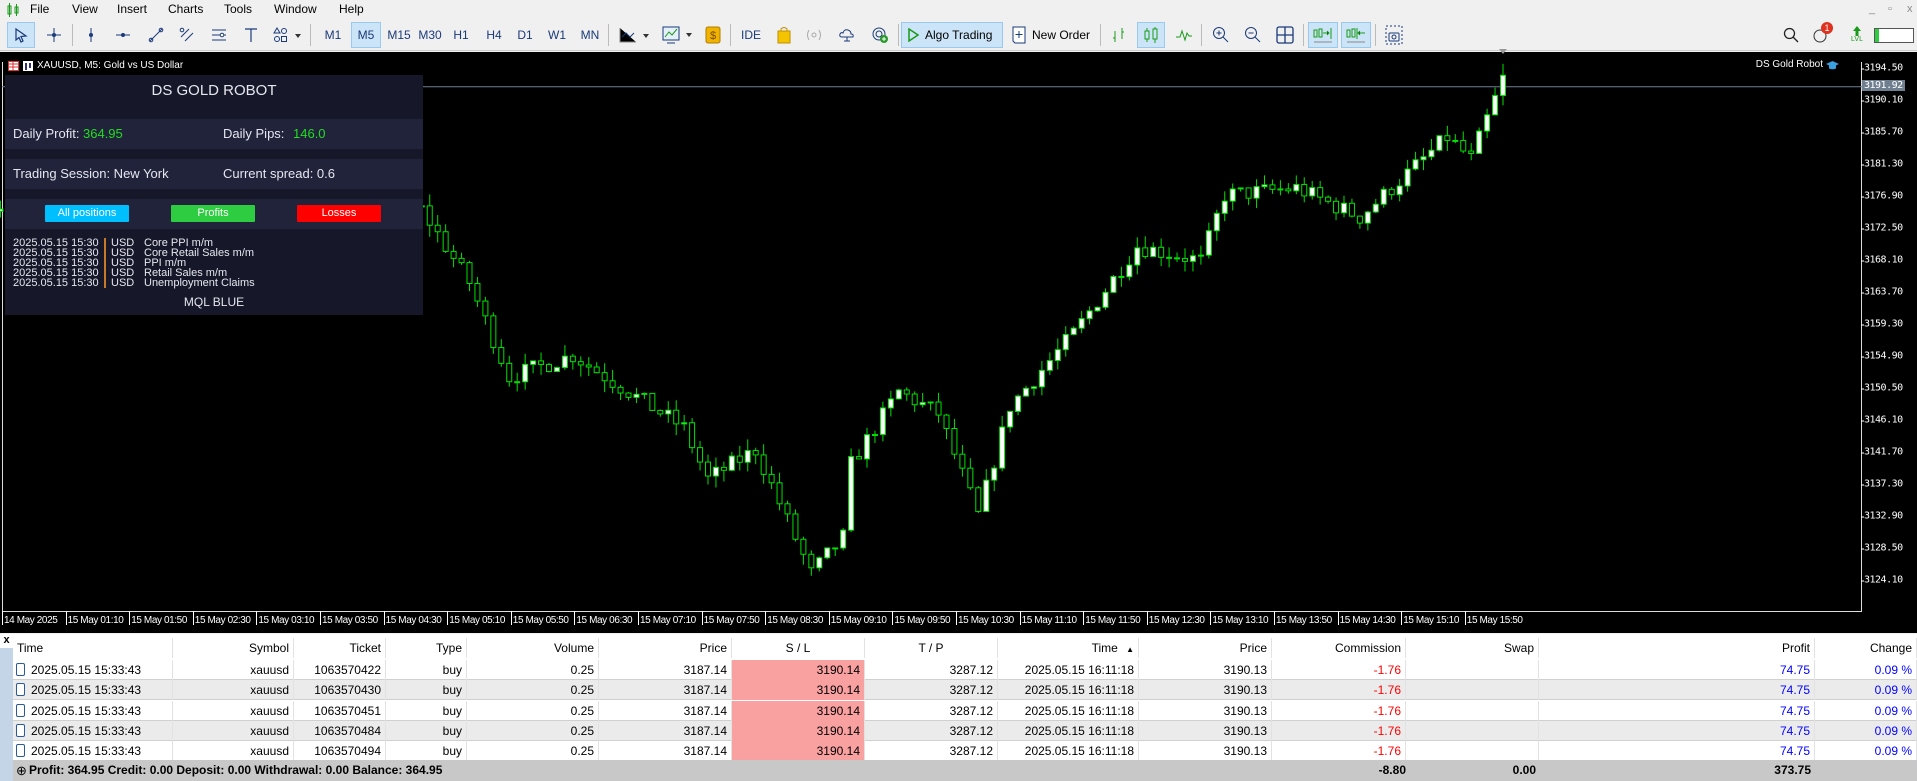  What do you see at coordinates (461, 35) in the screenshot?
I see `timeframe-h1: H1` at bounding box center [461, 35].